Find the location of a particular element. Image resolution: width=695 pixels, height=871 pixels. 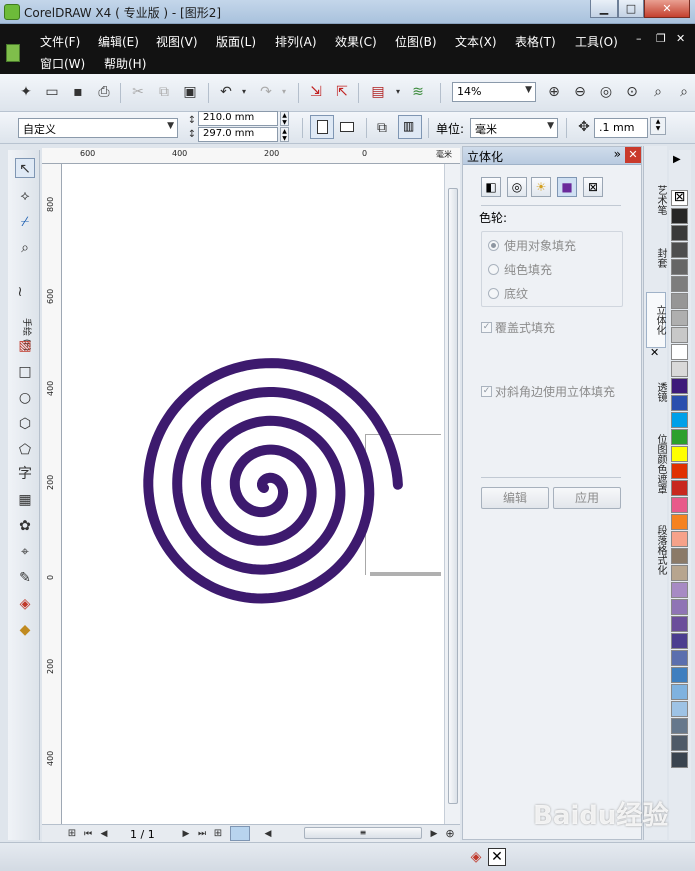

outline-tool-icon: ✎ is located at coordinates (25, 578).